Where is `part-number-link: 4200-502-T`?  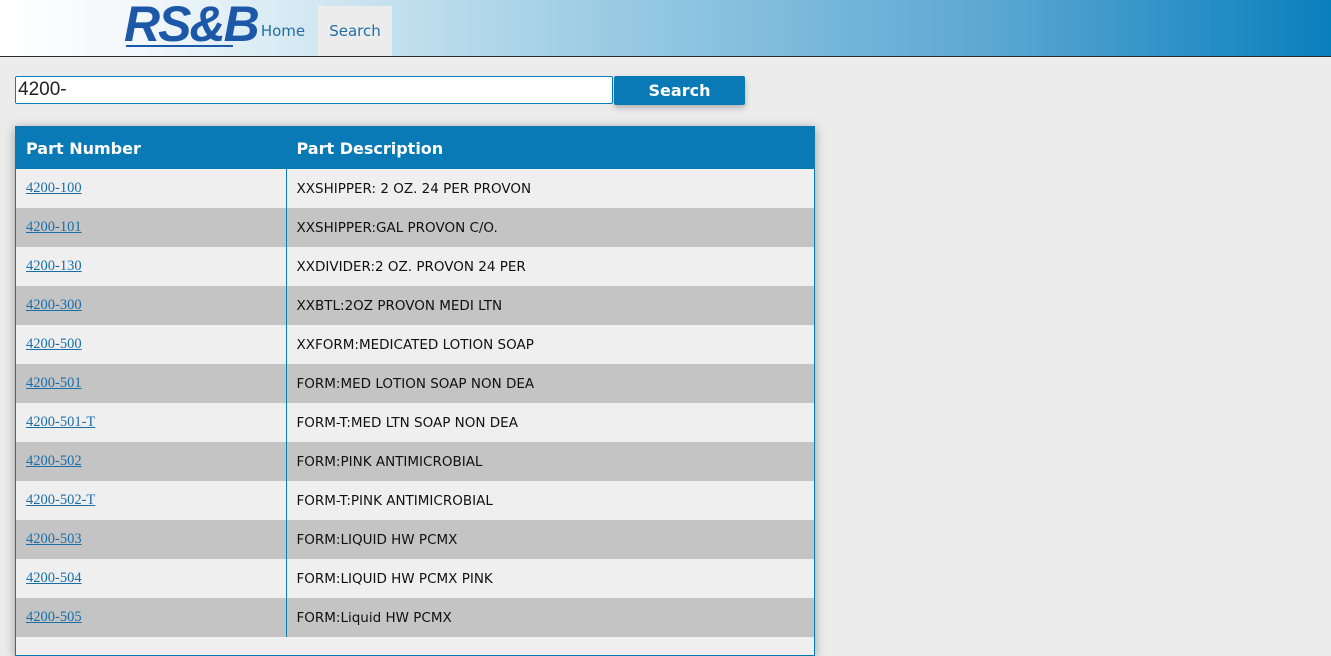
part-number-link: 4200-502-T is located at coordinates (60, 500).